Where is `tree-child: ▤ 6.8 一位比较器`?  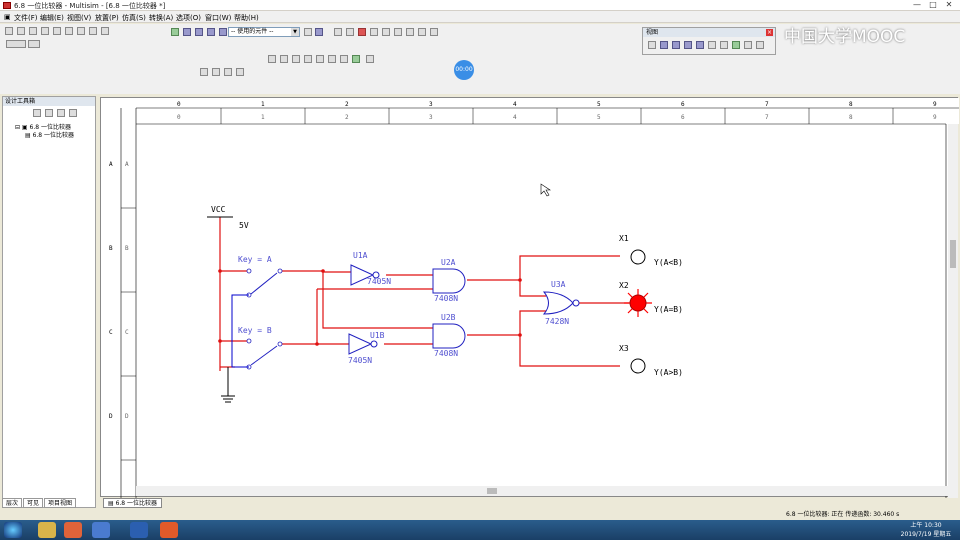
tree-child: ▤ 6.8 一位比较器 is located at coordinates (49, 134).